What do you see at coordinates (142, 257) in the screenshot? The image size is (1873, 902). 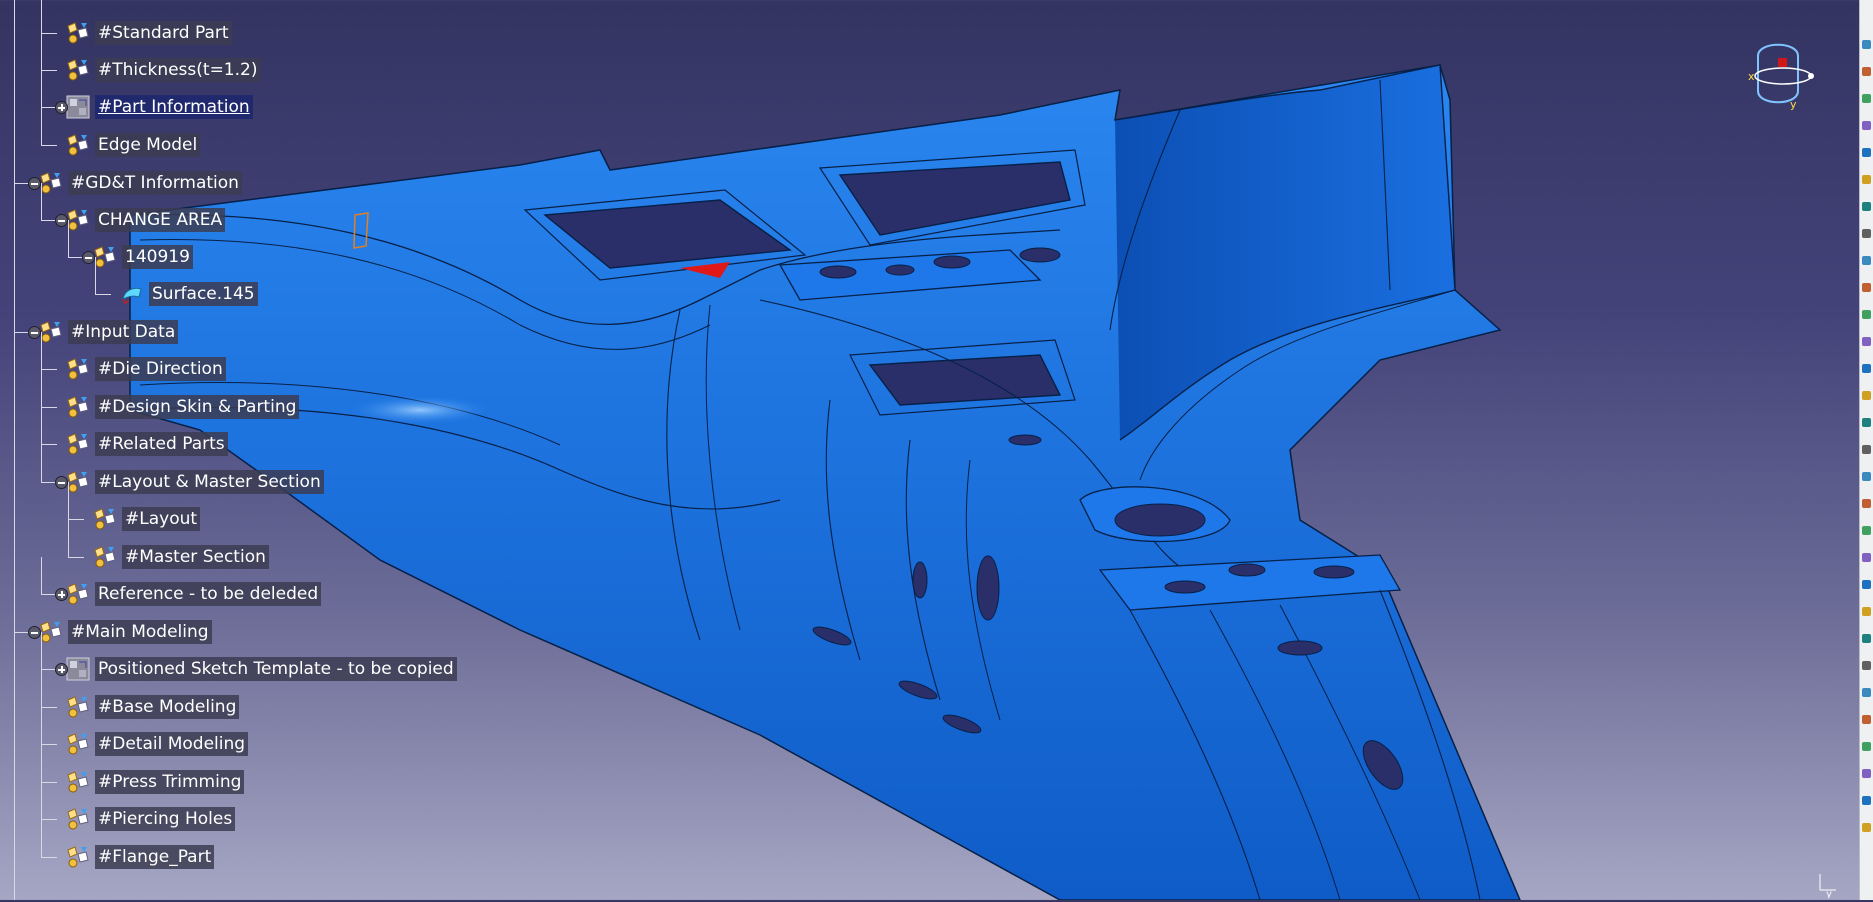 I see `tree-node: 140919` at bounding box center [142, 257].